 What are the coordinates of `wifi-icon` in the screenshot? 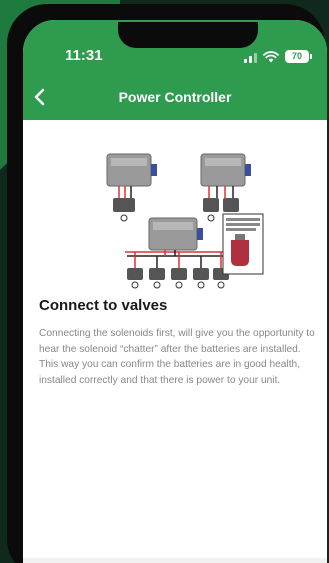 It's located at (271, 56).